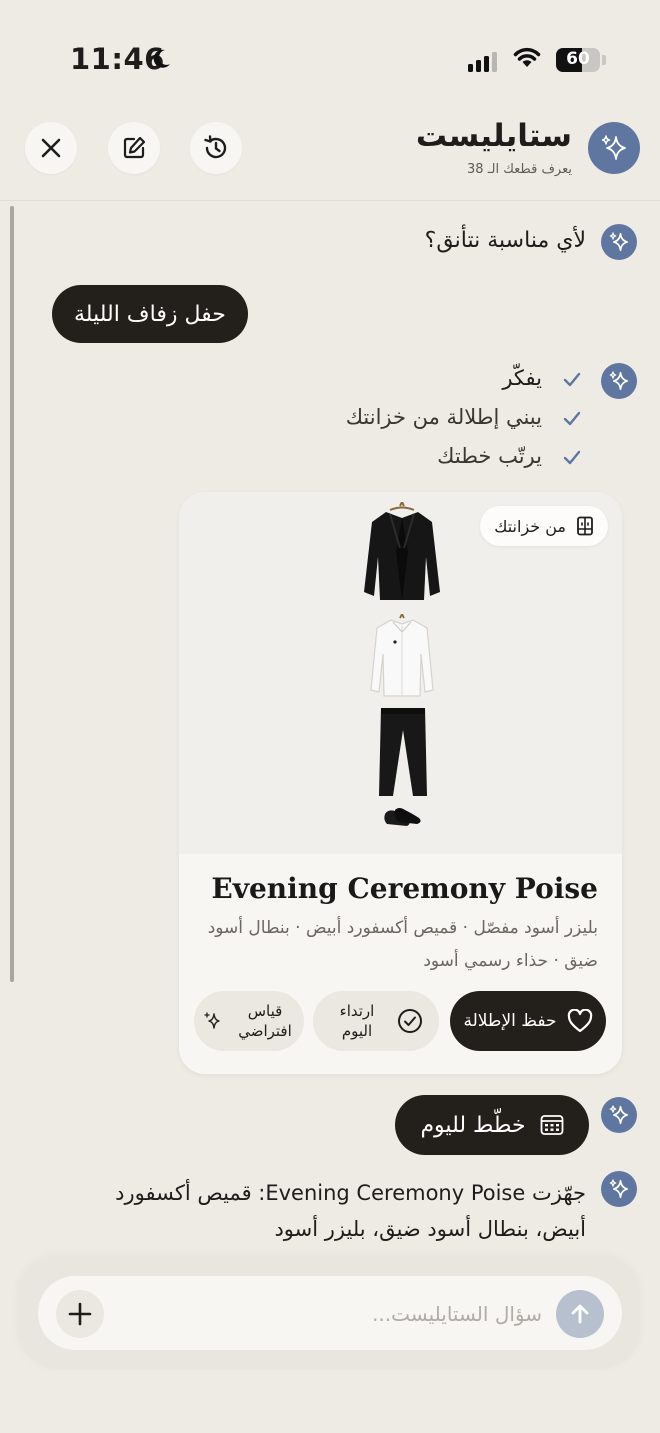  Describe the element at coordinates (585, 526) in the screenshot. I see `wardrobe-icon` at that location.